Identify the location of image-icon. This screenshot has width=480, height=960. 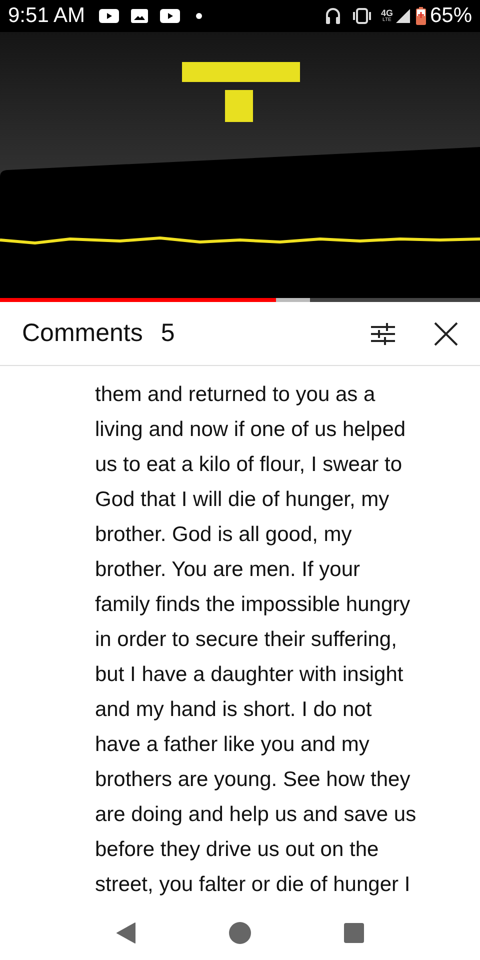
(139, 16).